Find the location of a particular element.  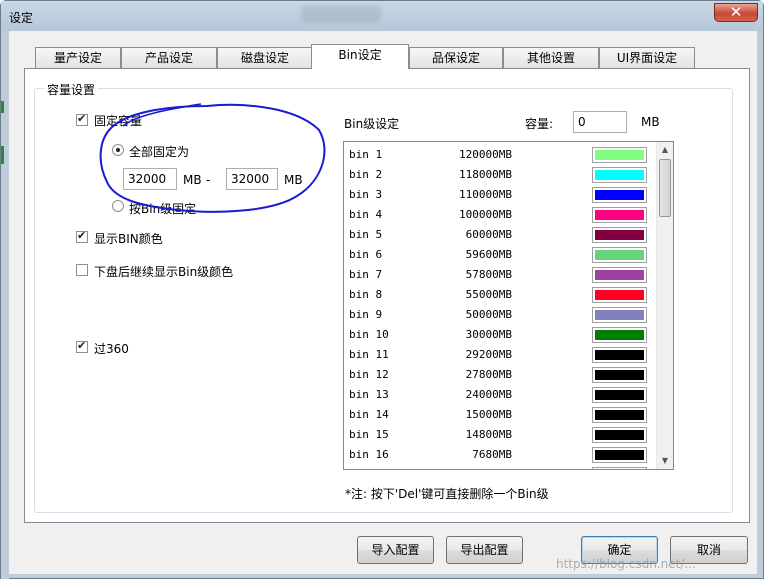

blurred-title-region is located at coordinates (341, 14).